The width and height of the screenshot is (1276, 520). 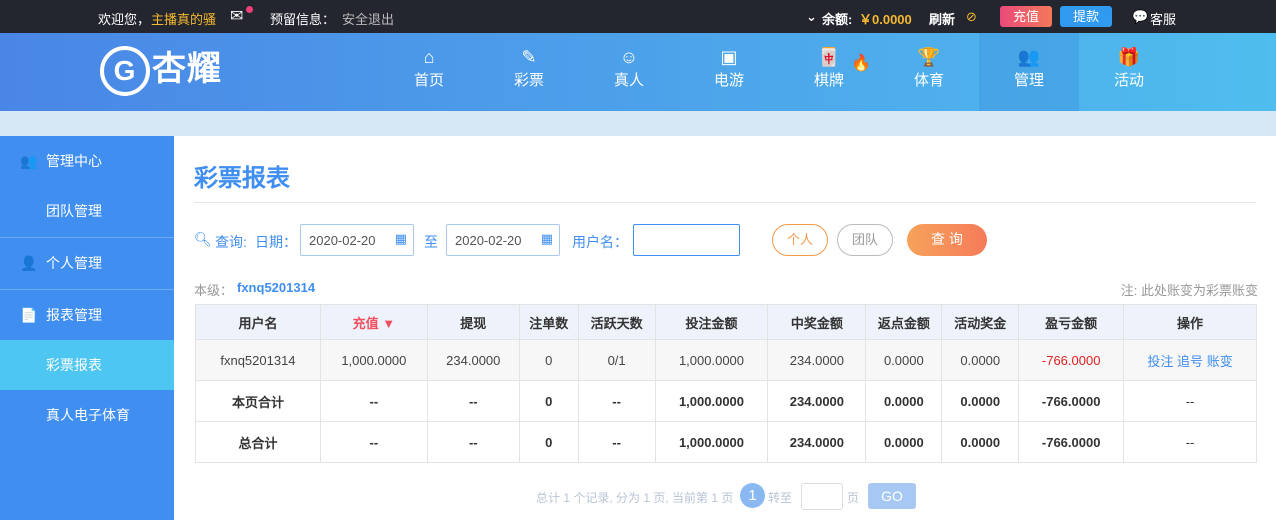 What do you see at coordinates (853, 498) in the screenshot?
I see `page-unit: 页` at bounding box center [853, 498].